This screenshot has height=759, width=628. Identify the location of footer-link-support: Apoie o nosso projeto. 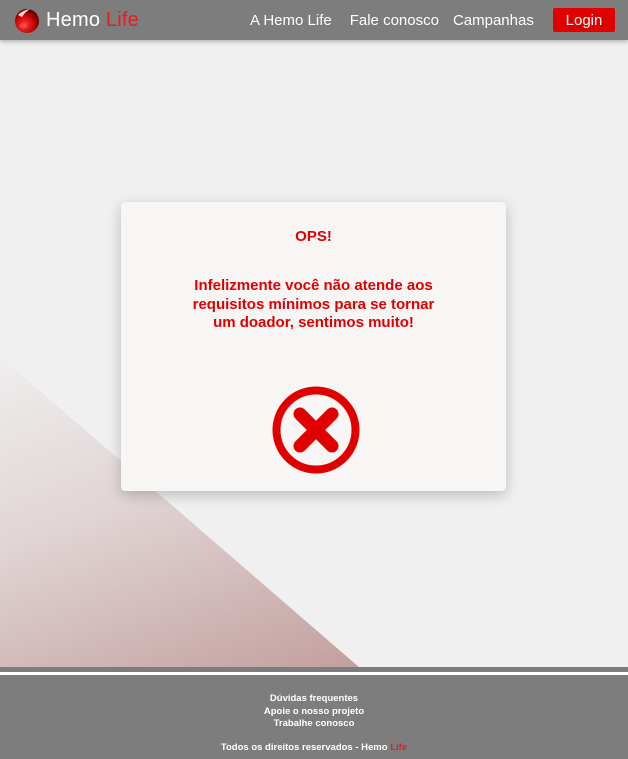
(314, 712).